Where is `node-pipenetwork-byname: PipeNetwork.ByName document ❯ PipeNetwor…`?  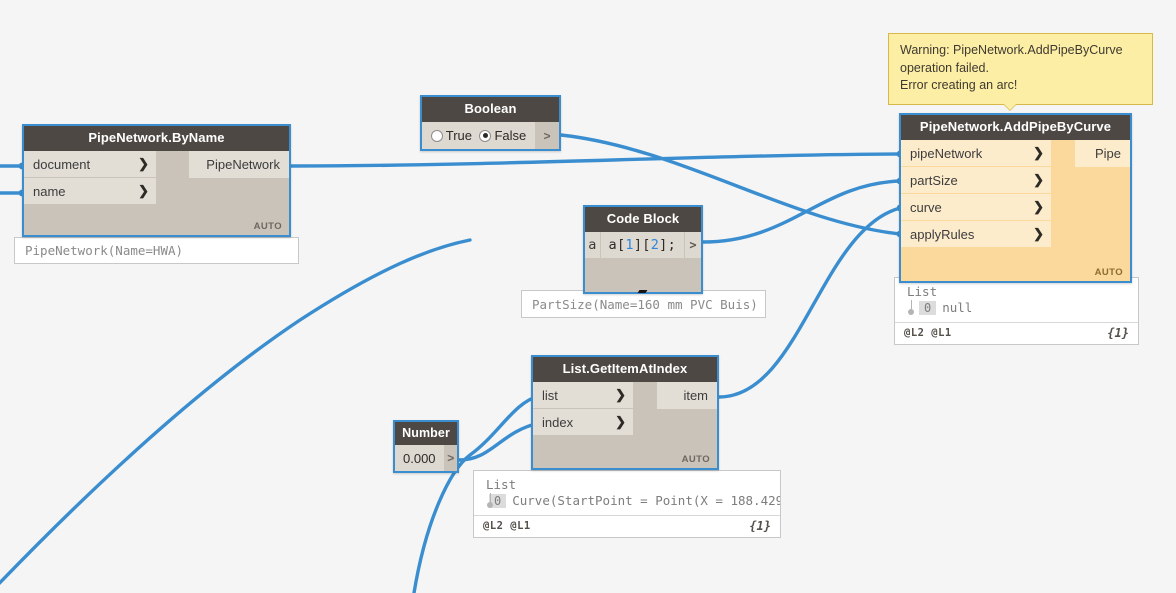 node-pipenetwork-byname: PipeNetwork.ByName document ❯ PipeNetwor… is located at coordinates (156, 180).